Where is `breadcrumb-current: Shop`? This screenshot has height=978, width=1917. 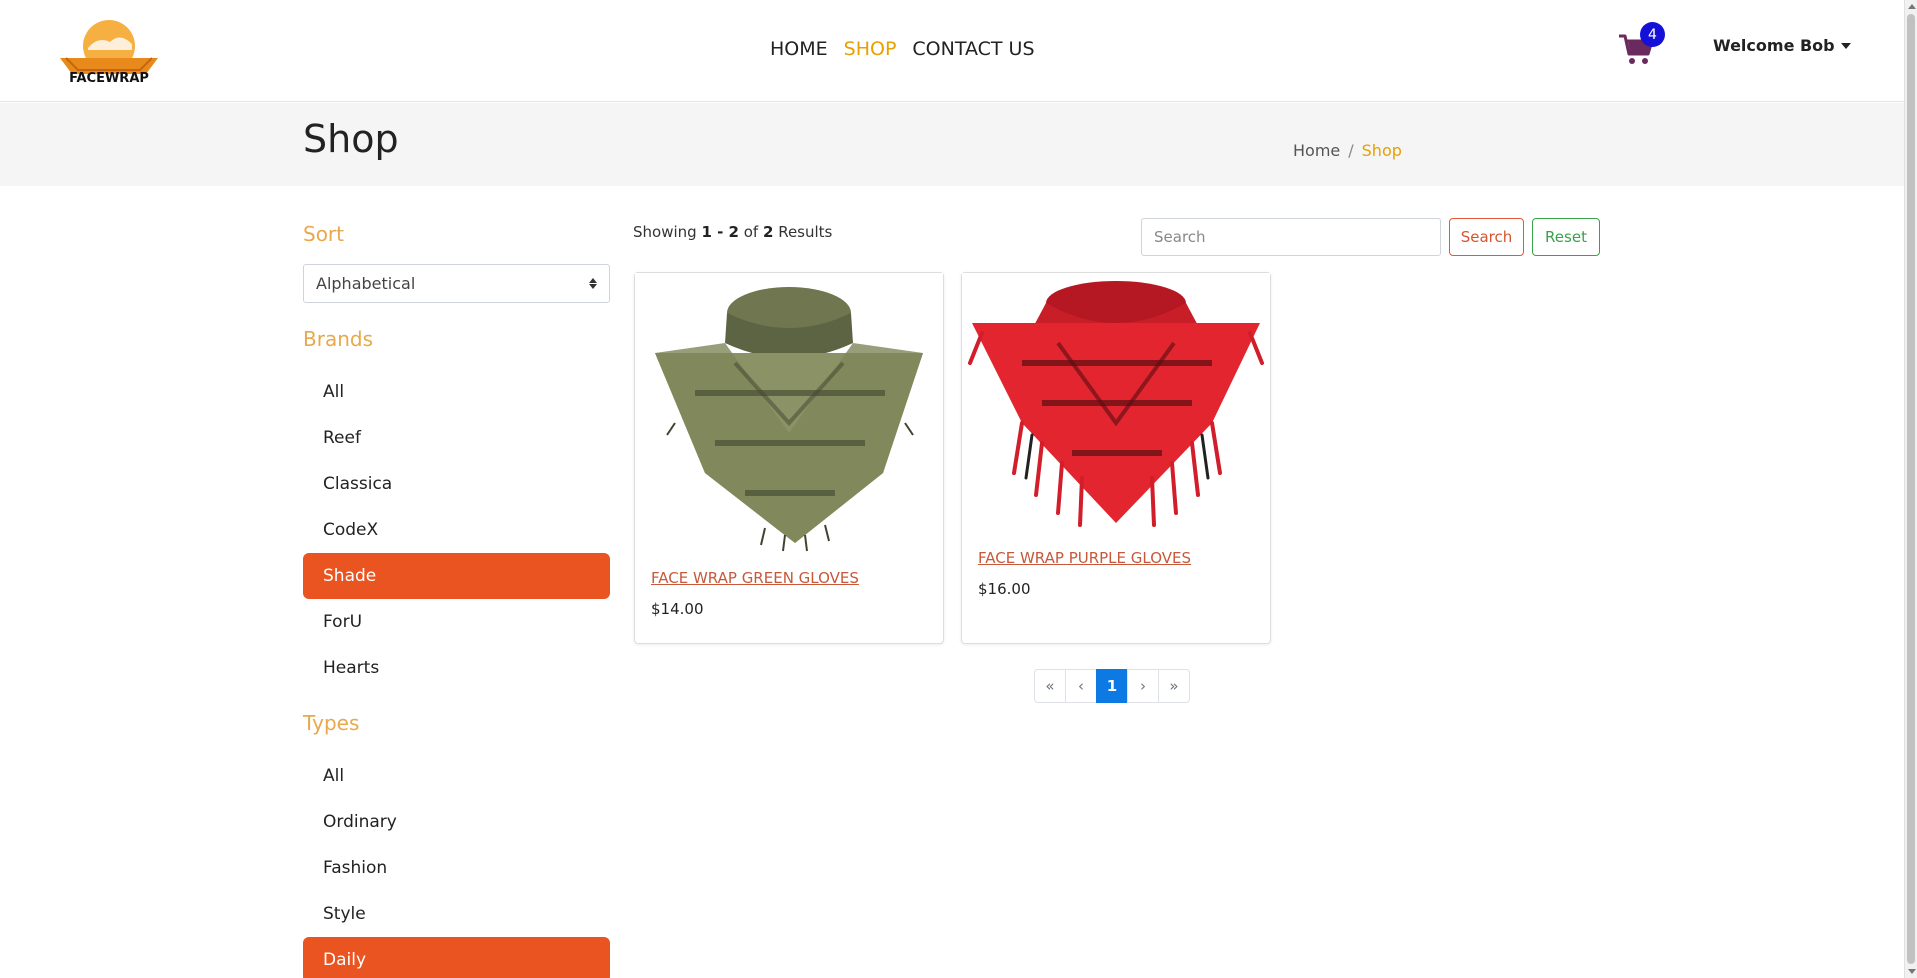 breadcrumb-current: Shop is located at coordinates (1381, 150).